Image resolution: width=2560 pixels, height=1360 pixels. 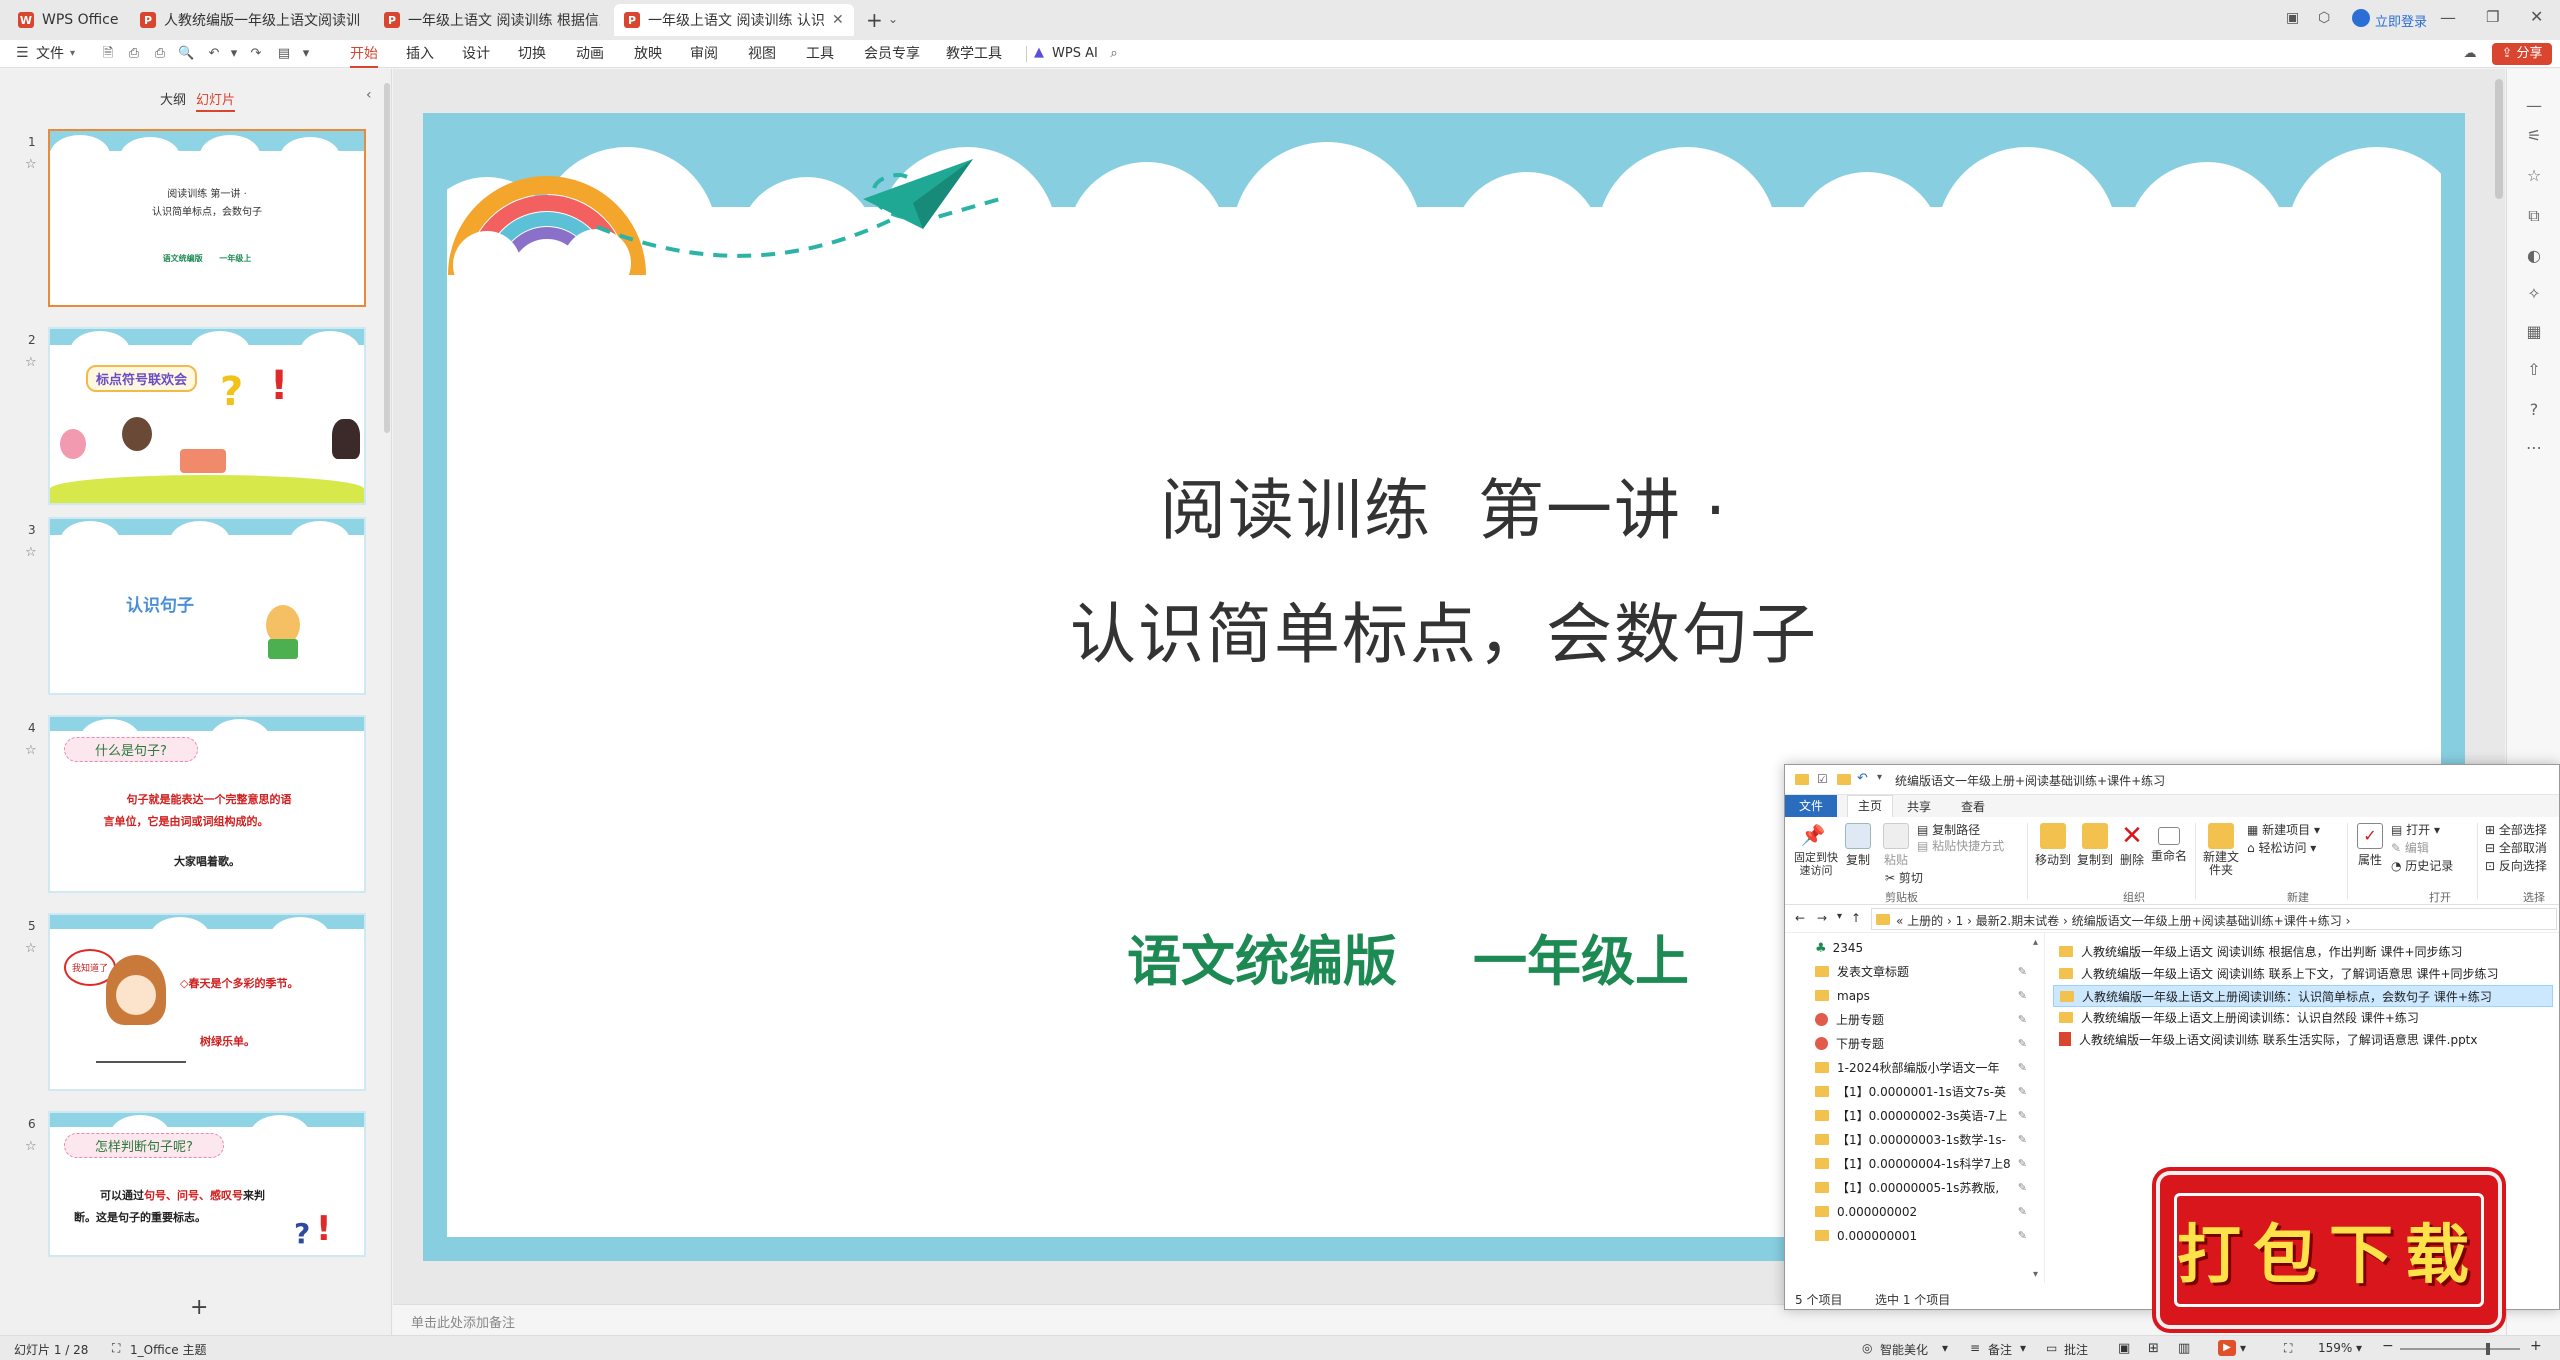 What do you see at coordinates (160, 54) in the screenshot?
I see `print-icon: ⎙` at bounding box center [160, 54].